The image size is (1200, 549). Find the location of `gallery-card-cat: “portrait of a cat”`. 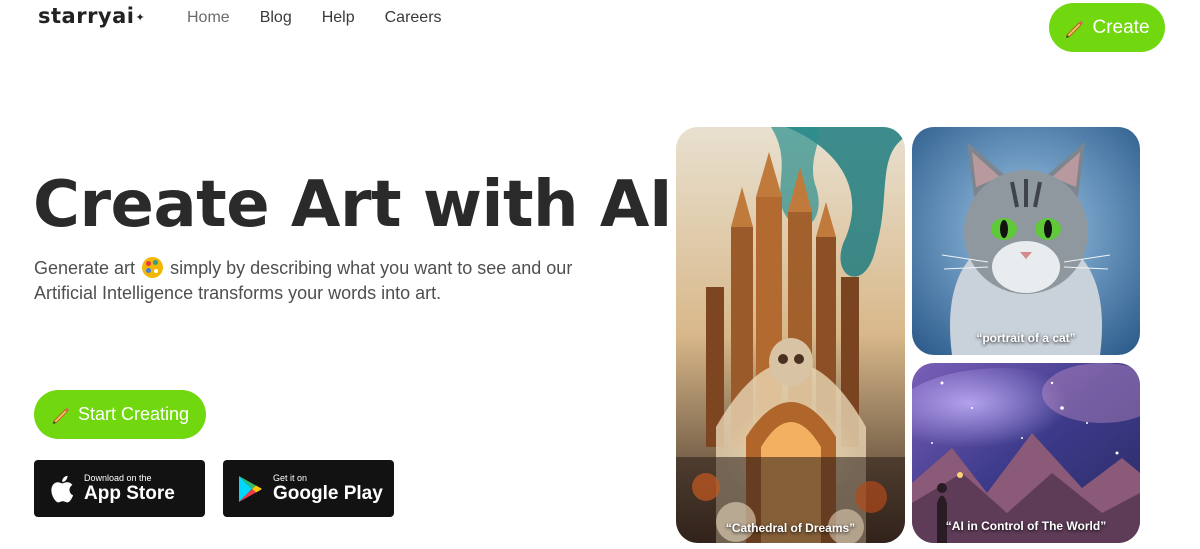

gallery-card-cat: “portrait of a cat” is located at coordinates (1026, 241).